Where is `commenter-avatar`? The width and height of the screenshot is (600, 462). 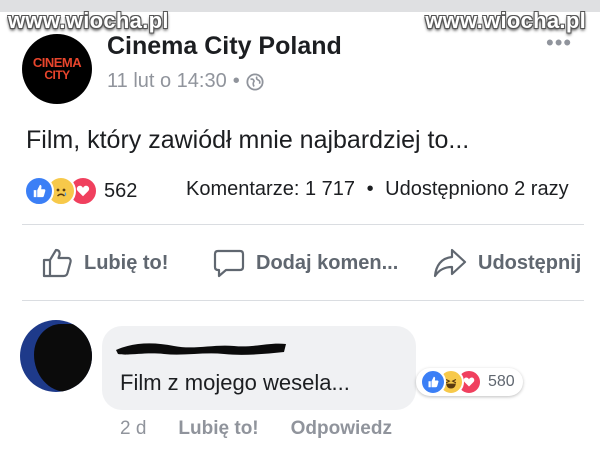
commenter-avatar is located at coordinates (56, 356).